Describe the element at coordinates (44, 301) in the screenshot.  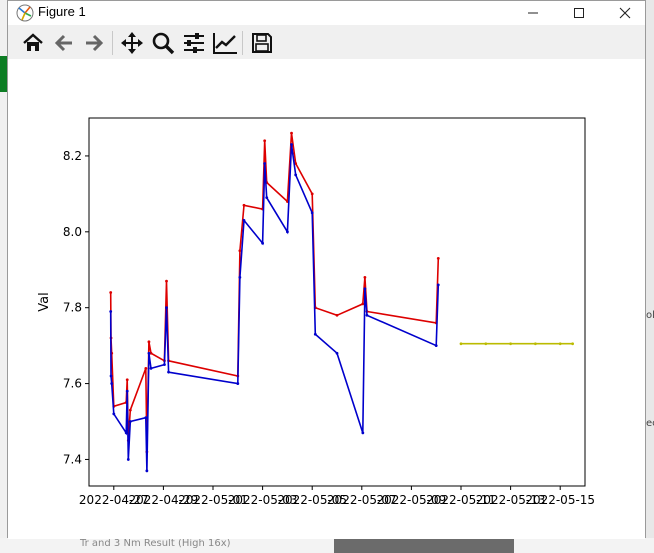
I see `y-axis-label: Val` at that location.